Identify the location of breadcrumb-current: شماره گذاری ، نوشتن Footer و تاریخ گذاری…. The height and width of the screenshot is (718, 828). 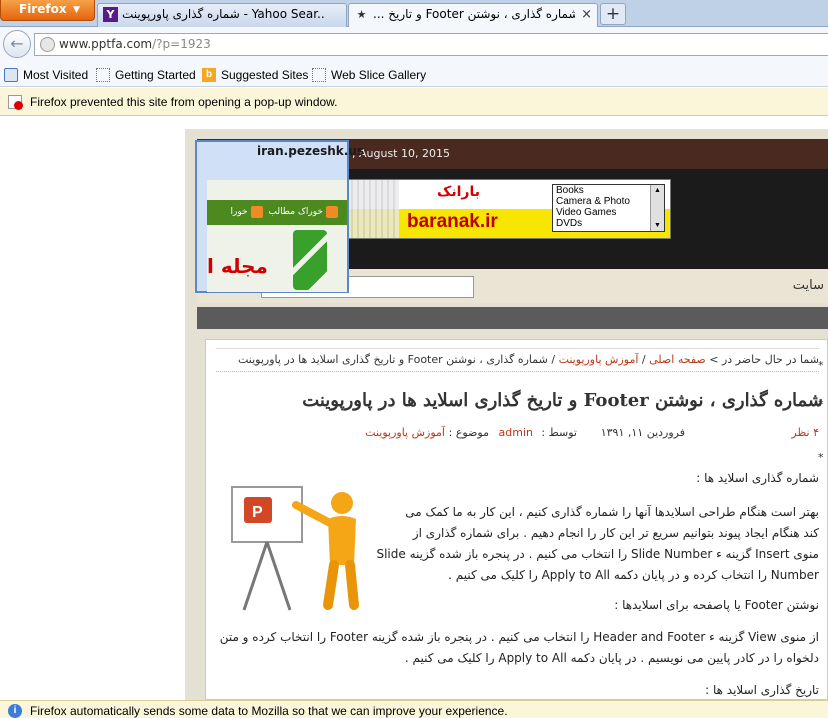
(392, 359).